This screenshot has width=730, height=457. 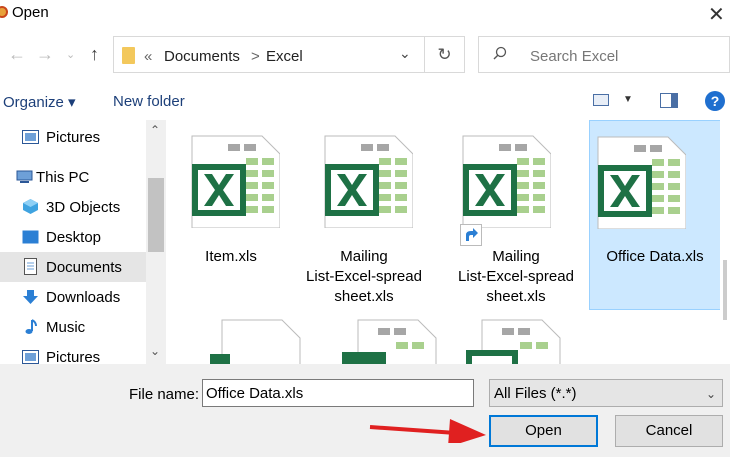 I want to click on search-icon, so click(x=500, y=53).